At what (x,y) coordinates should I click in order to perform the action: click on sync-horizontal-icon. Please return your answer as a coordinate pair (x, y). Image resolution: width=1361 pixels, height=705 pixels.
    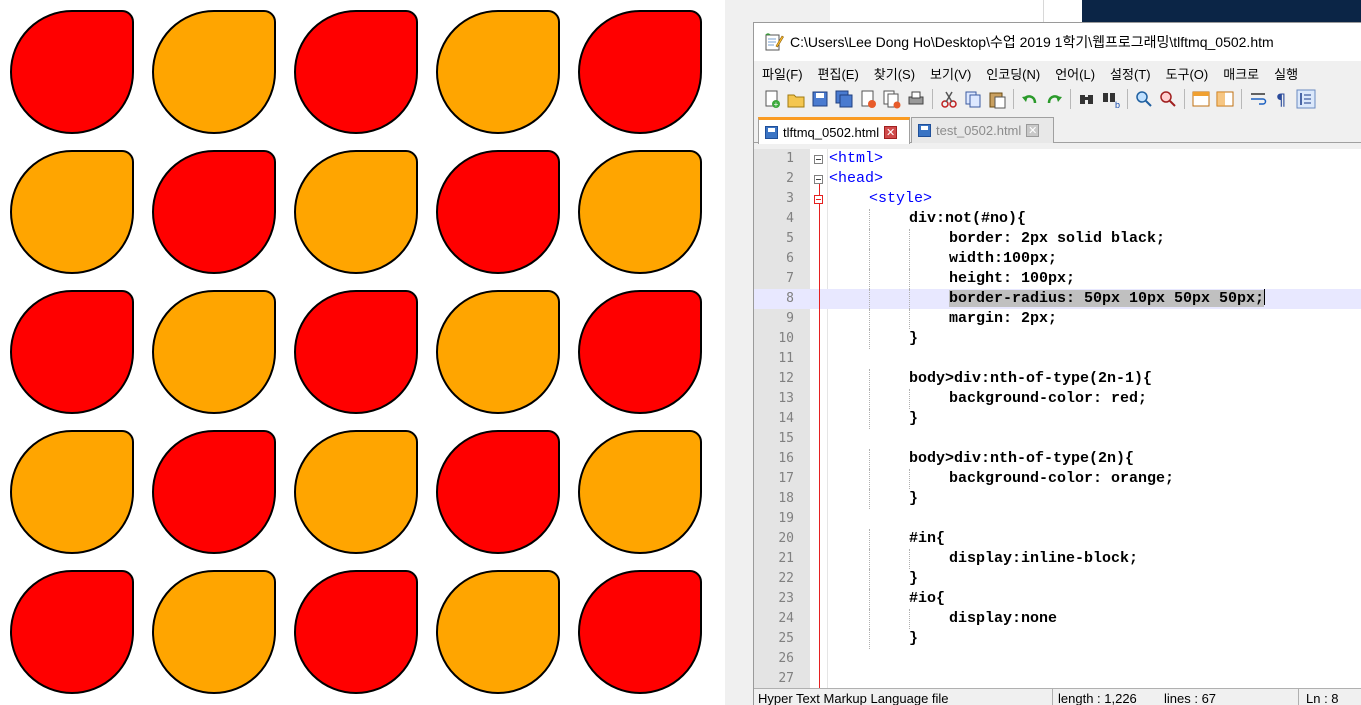
    Looking at the image, I should click on (1225, 99).